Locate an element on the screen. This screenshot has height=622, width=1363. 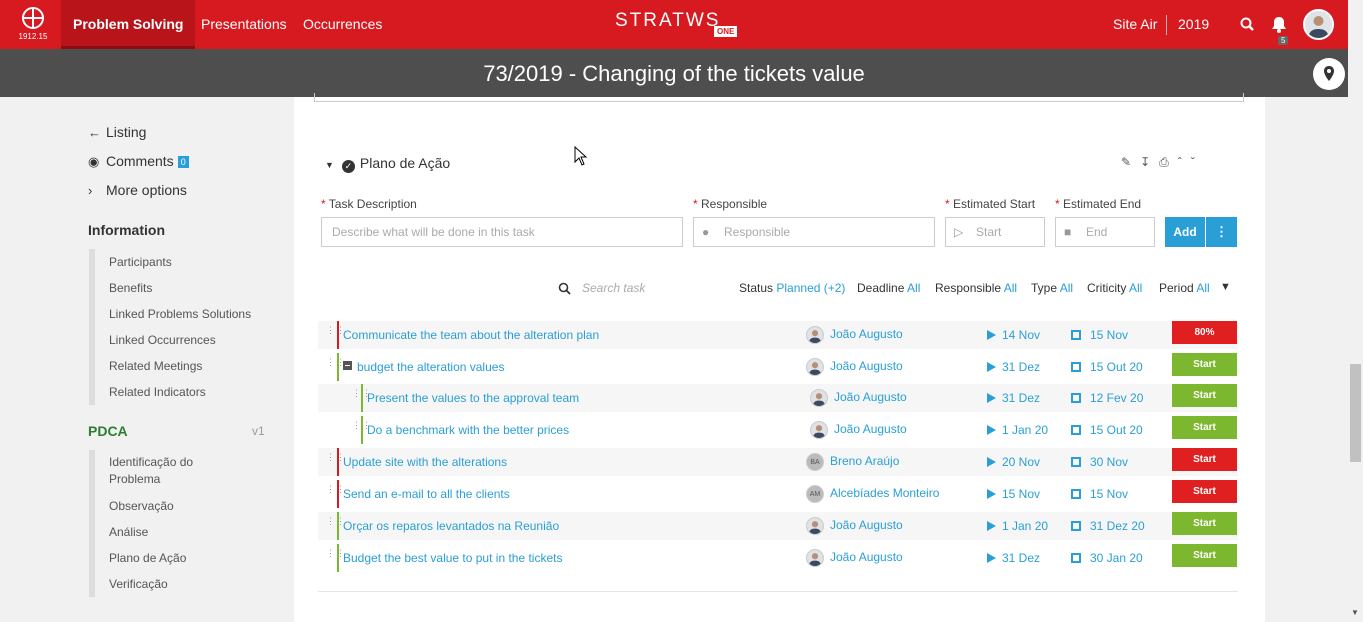
task-description-input: Describe what will be done in this task is located at coordinates (502, 232).